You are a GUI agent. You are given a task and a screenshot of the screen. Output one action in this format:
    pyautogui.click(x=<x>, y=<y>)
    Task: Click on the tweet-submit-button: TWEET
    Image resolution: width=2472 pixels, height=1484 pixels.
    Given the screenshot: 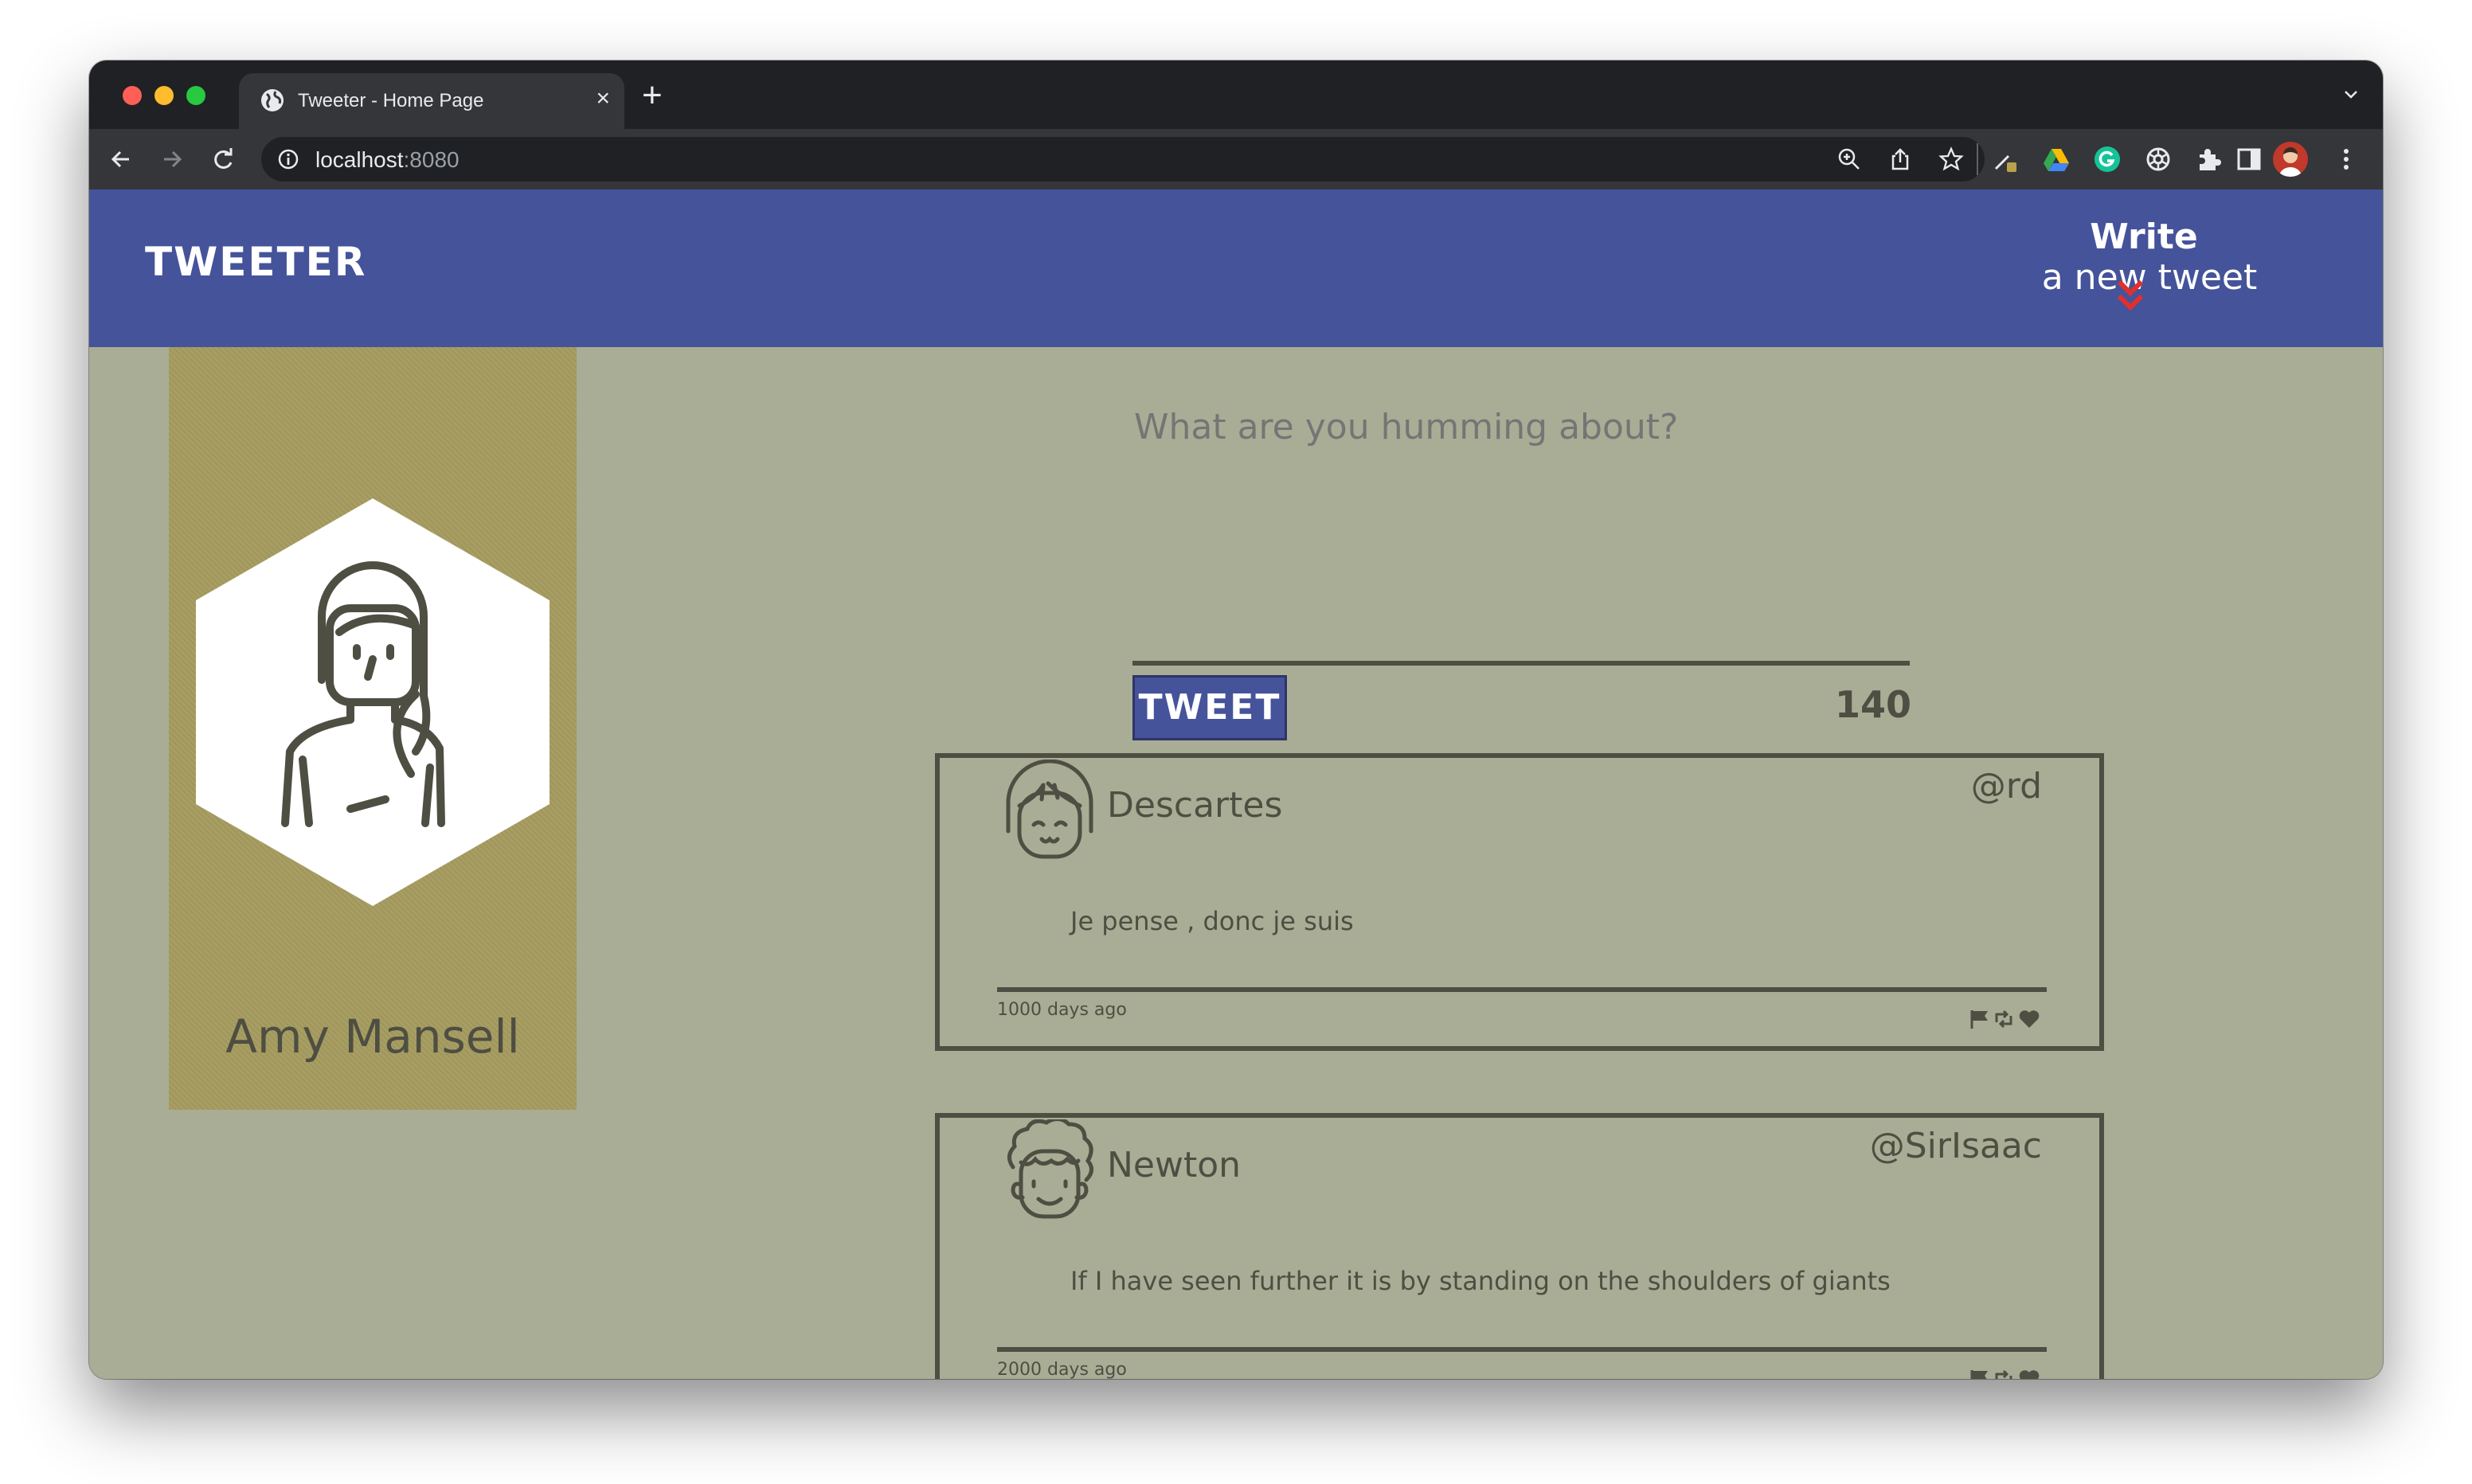 What is the action you would take?
    pyautogui.click(x=1209, y=707)
    